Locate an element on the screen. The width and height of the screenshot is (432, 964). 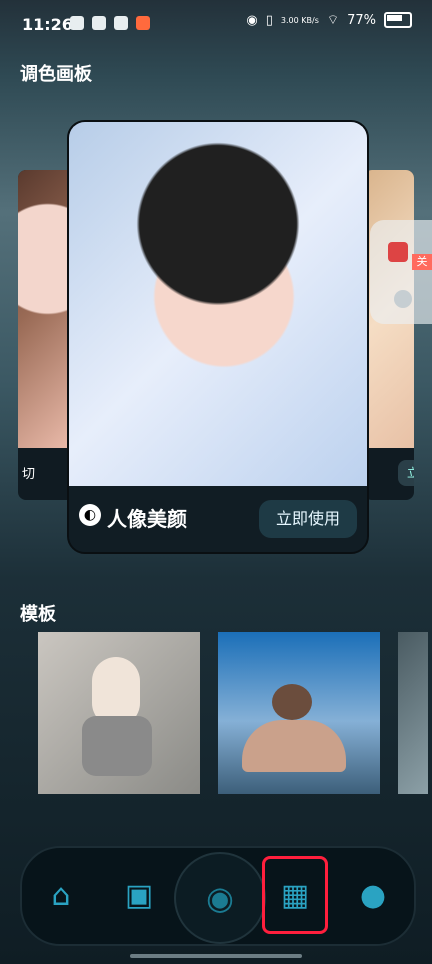
palette-title: 调色画板 is located at coordinates (56, 74).